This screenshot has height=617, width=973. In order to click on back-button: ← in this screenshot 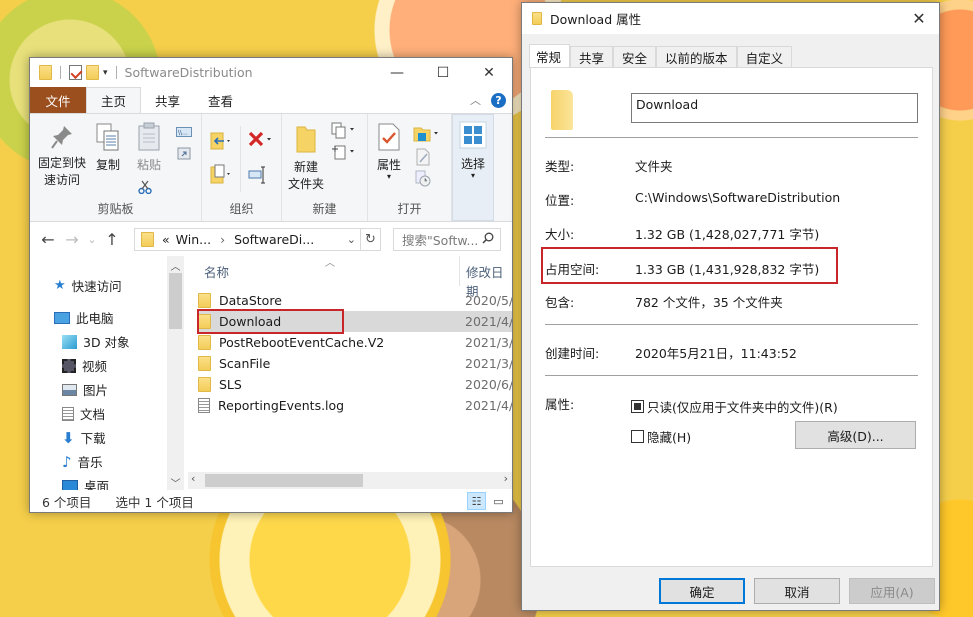, I will do `click(48, 239)`.